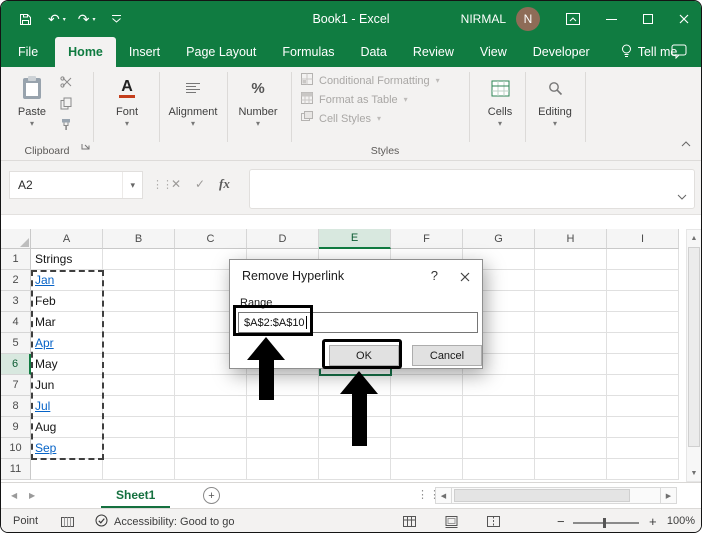  I want to click on scroll-up-icon: ▲, so click(694, 238).